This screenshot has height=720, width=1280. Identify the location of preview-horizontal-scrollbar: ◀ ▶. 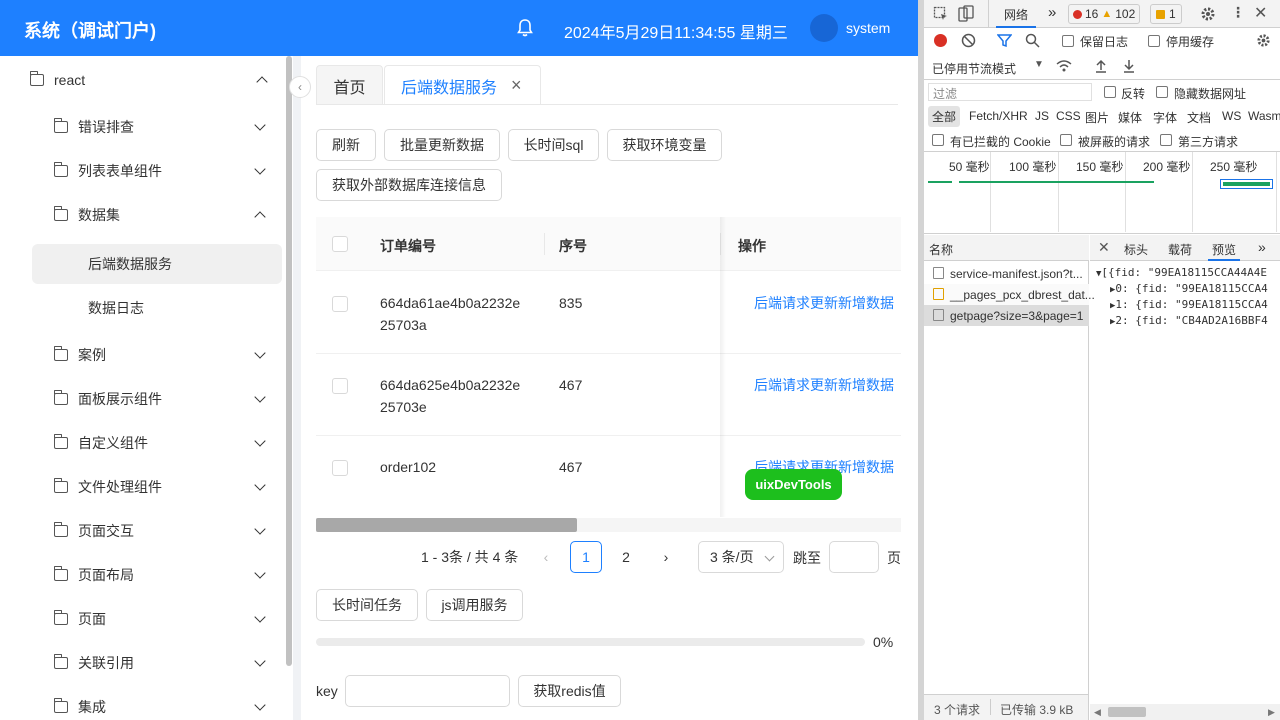
(1185, 712).